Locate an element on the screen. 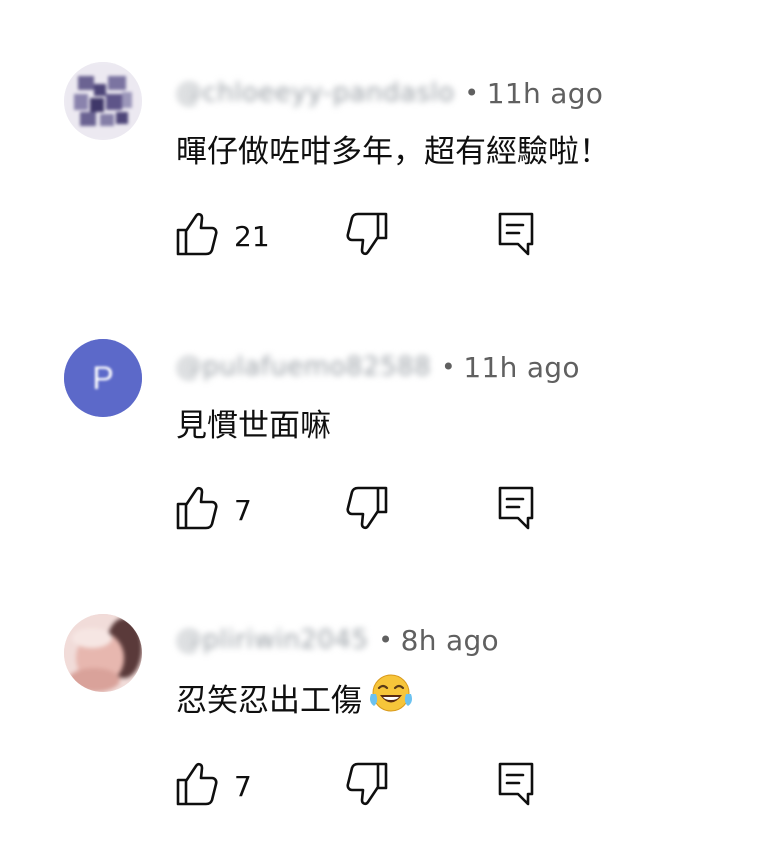  comment-meta: @pulafuemo82588 • 11h ago is located at coordinates (378, 367).